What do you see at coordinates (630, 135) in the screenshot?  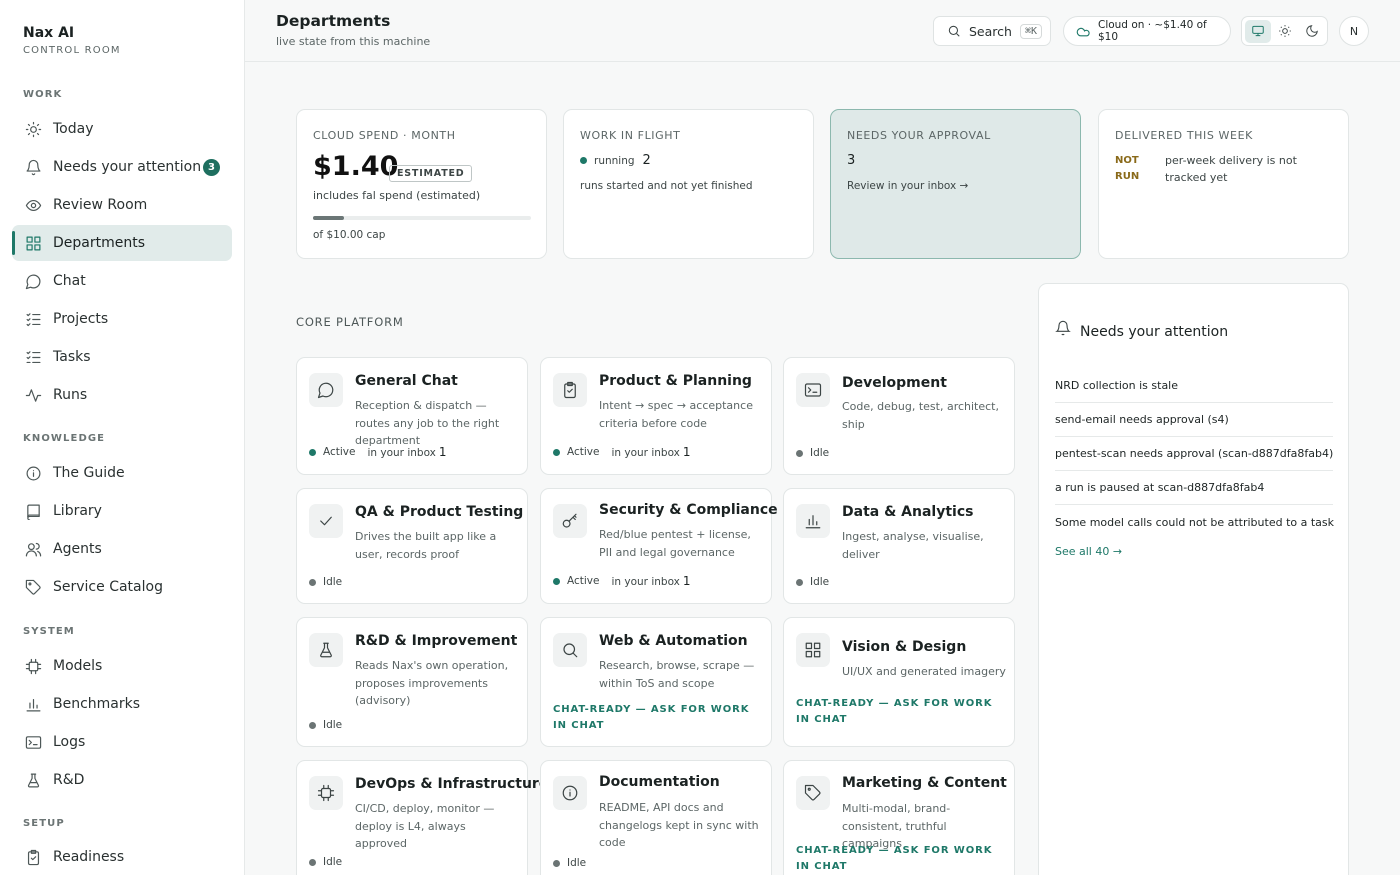 I see `stat-label: WORK IN FLIGHT` at bounding box center [630, 135].